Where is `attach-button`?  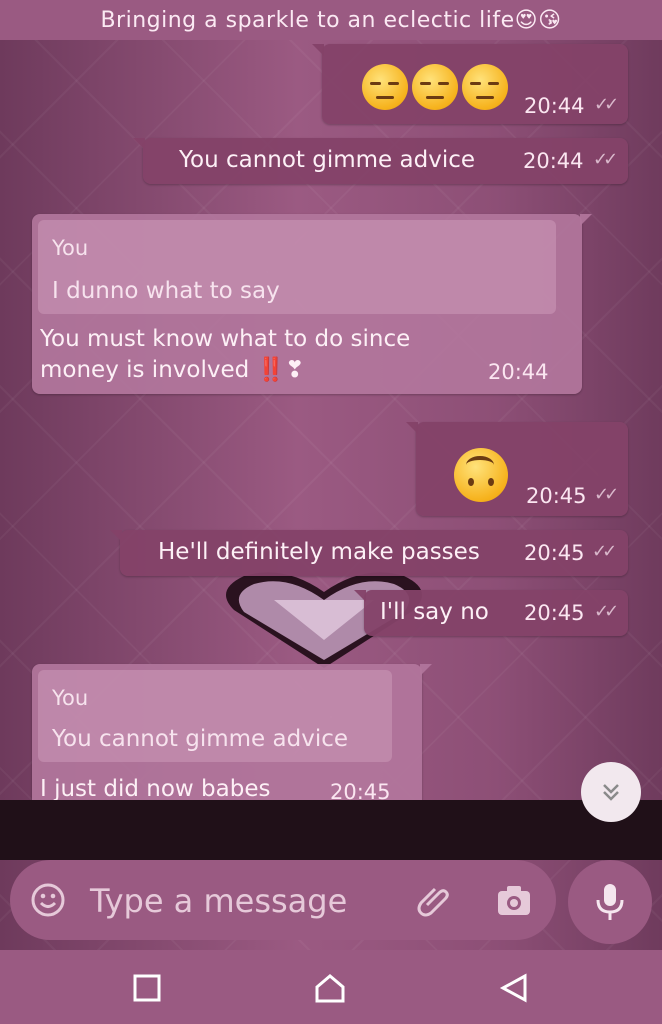 attach-button is located at coordinates (434, 900).